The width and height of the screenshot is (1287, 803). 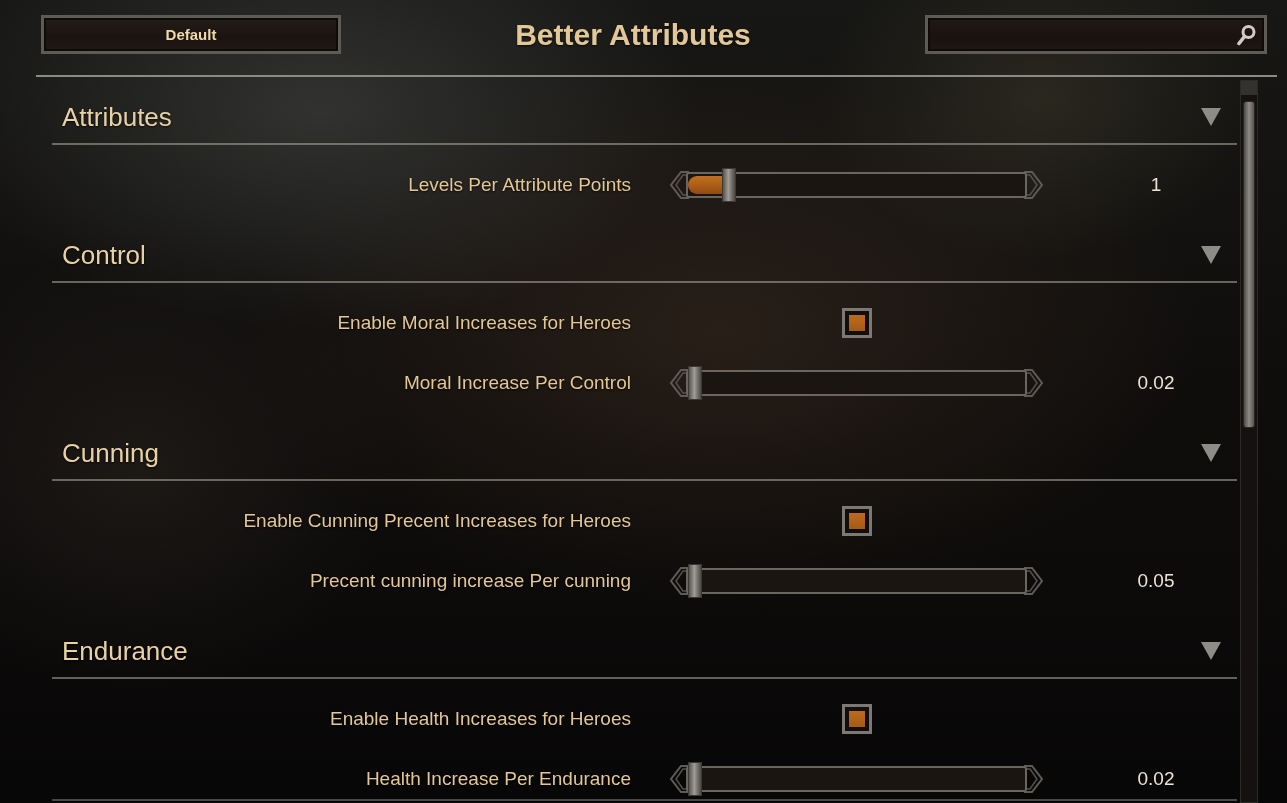 What do you see at coordinates (1249, 88) in the screenshot?
I see `scrollbar-cap` at bounding box center [1249, 88].